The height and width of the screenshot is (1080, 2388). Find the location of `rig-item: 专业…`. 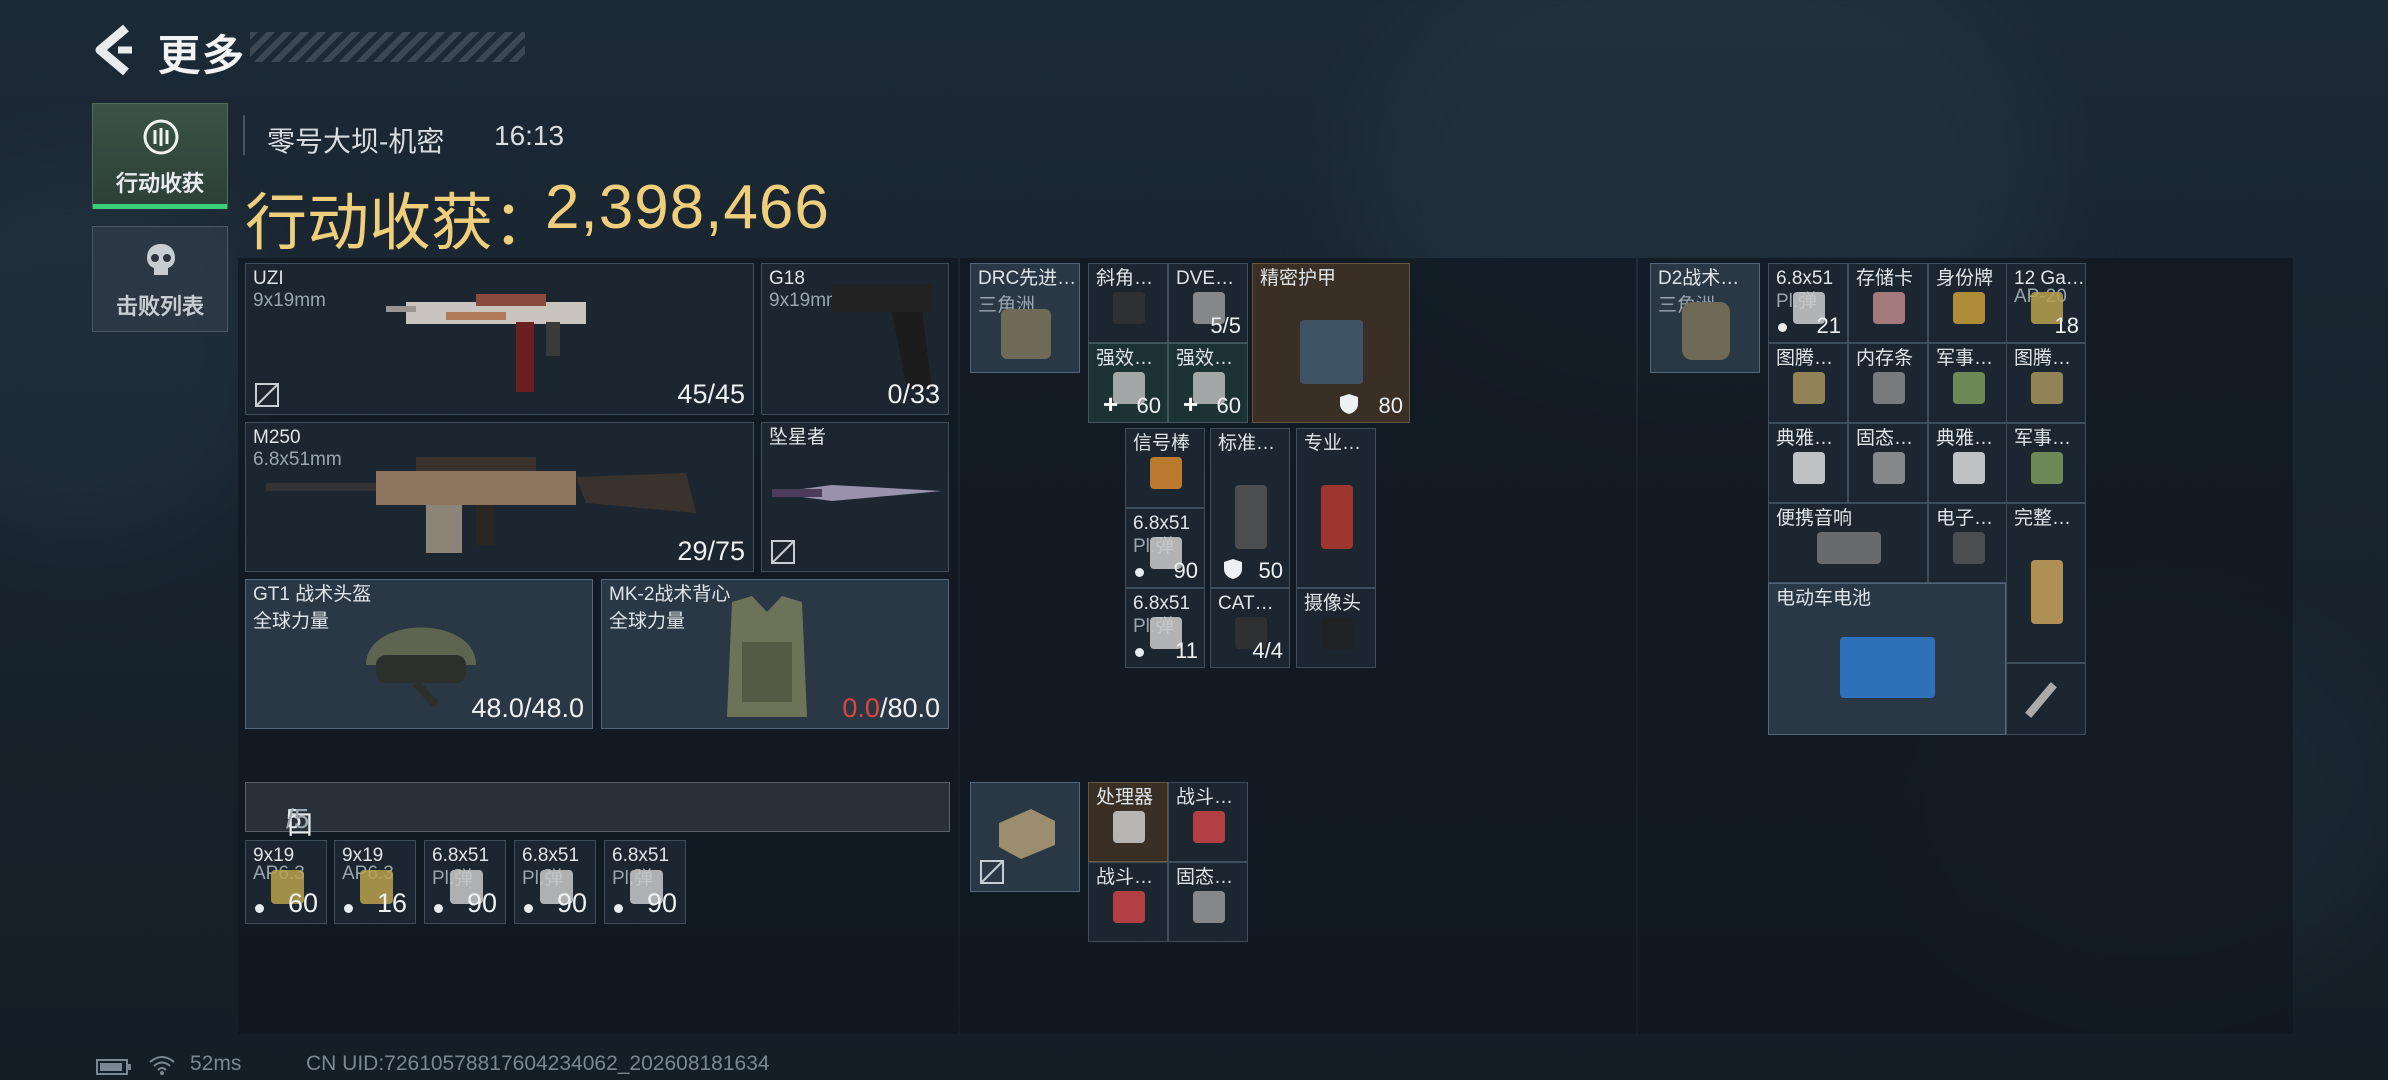

rig-item: 专业… is located at coordinates (1336, 508).